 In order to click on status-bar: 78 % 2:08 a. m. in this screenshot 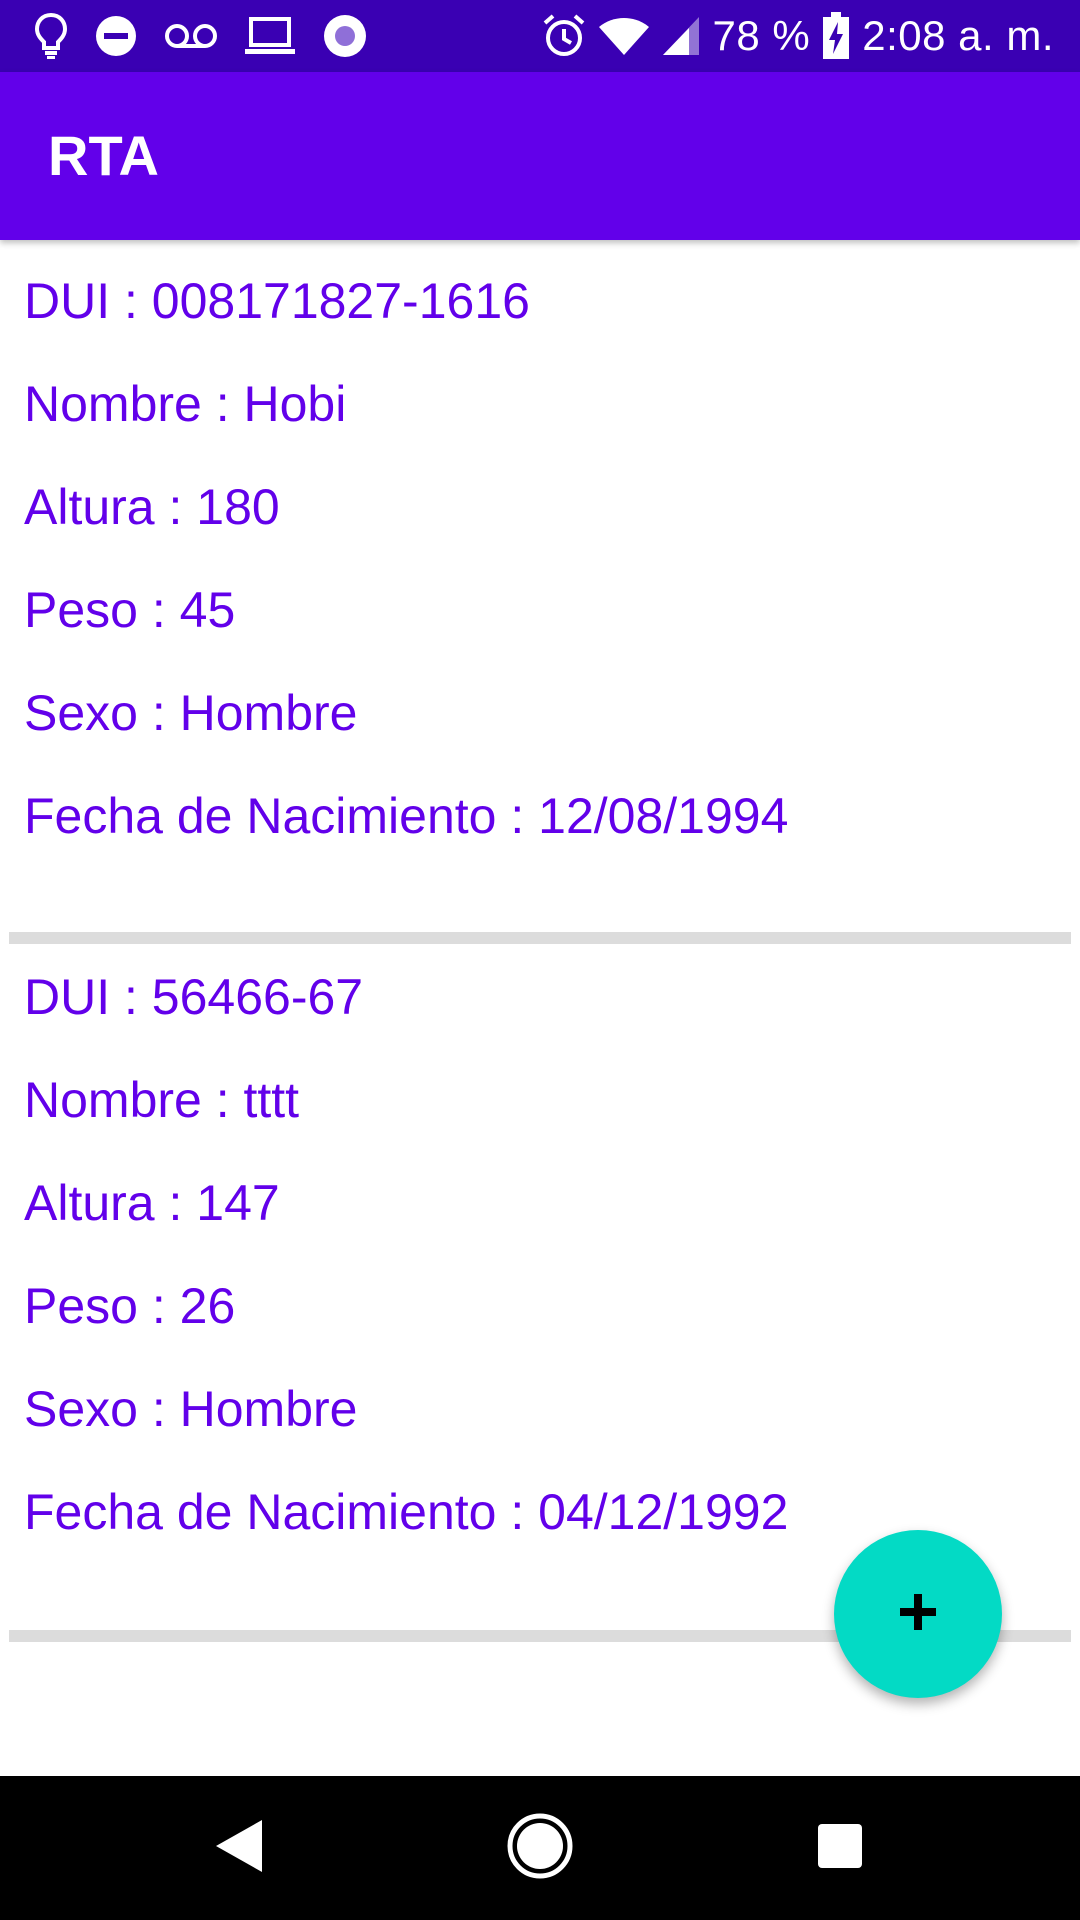, I will do `click(540, 36)`.